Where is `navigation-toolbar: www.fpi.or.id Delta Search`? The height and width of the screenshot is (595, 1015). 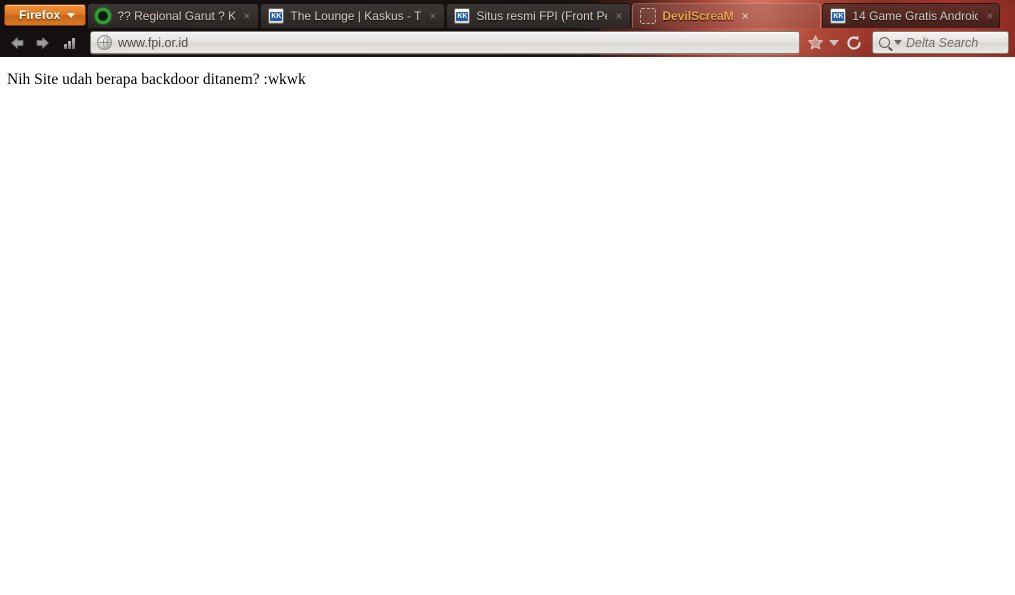 navigation-toolbar: www.fpi.or.id Delta Search is located at coordinates (507, 42).